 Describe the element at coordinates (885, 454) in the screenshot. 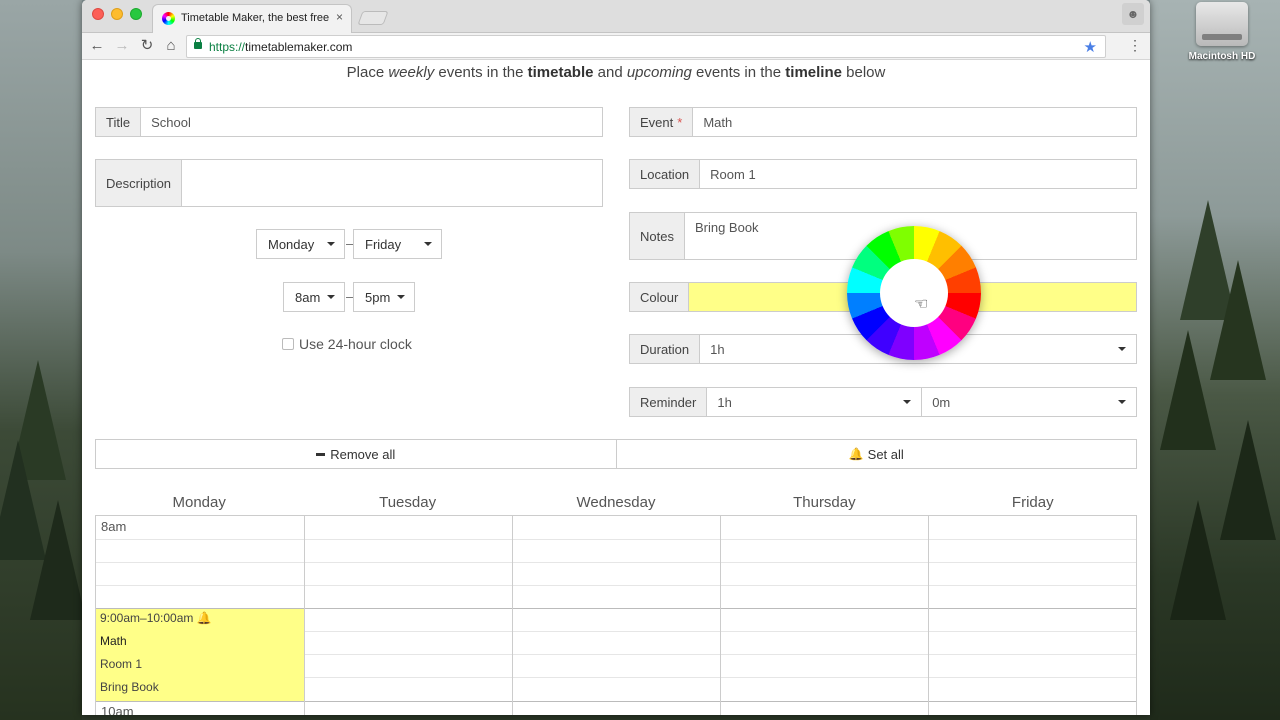

I see `set-all-label: Set all` at that location.